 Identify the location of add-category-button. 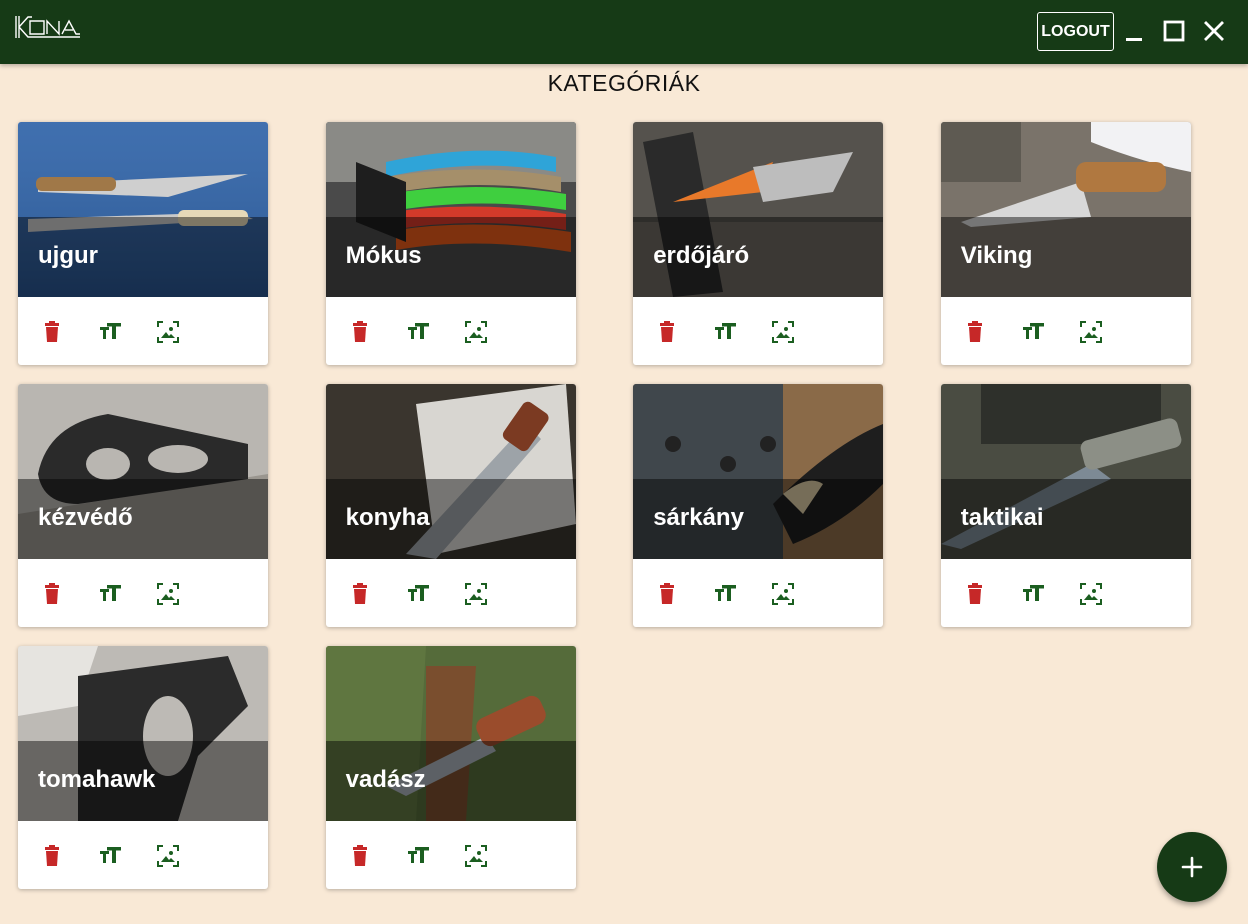
(1192, 867).